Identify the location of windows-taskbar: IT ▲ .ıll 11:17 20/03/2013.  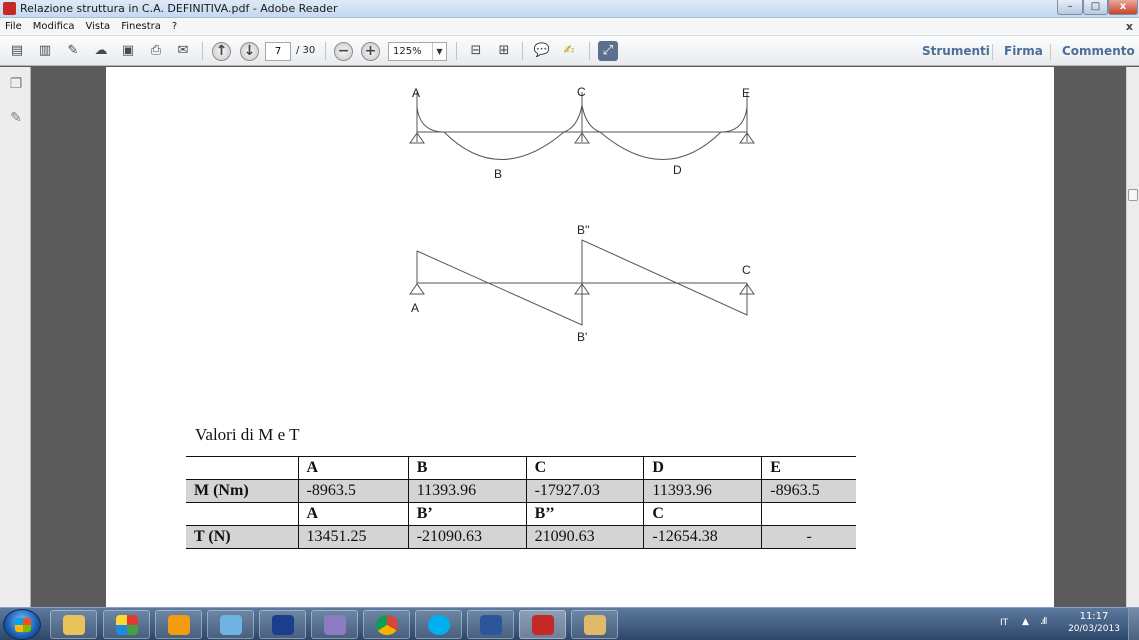
(569, 623).